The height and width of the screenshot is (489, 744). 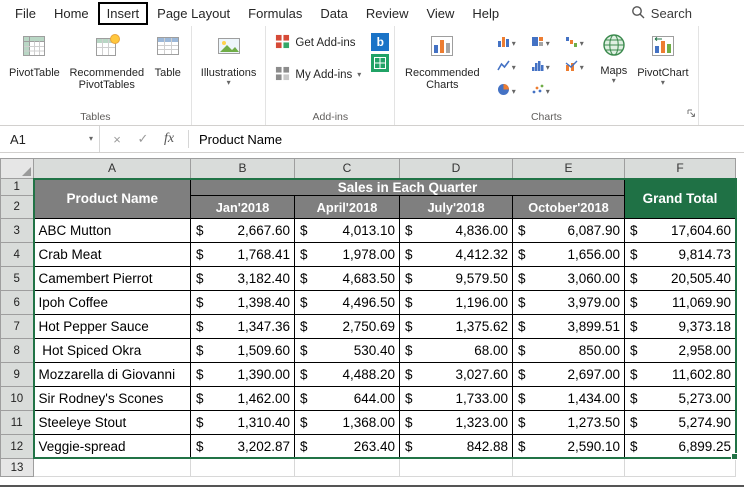 What do you see at coordinates (456, 230) in the screenshot?
I see `july-value-cell: $4,836.00` at bounding box center [456, 230].